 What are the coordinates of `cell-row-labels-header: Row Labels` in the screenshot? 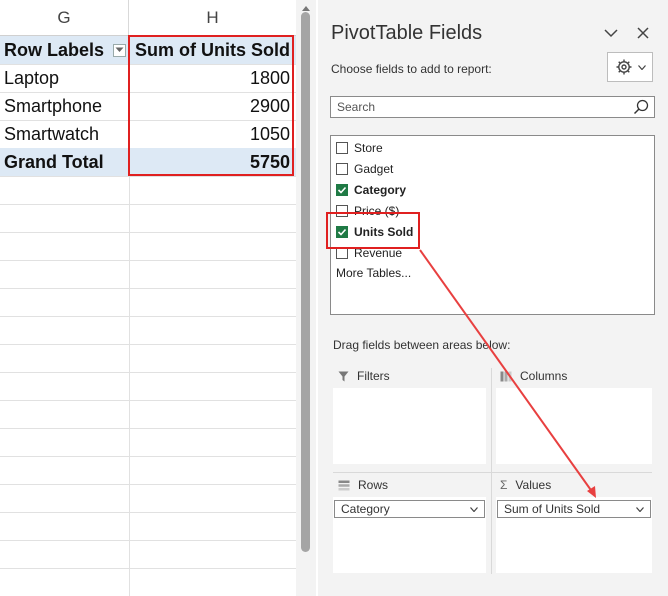 It's located at (64, 50).